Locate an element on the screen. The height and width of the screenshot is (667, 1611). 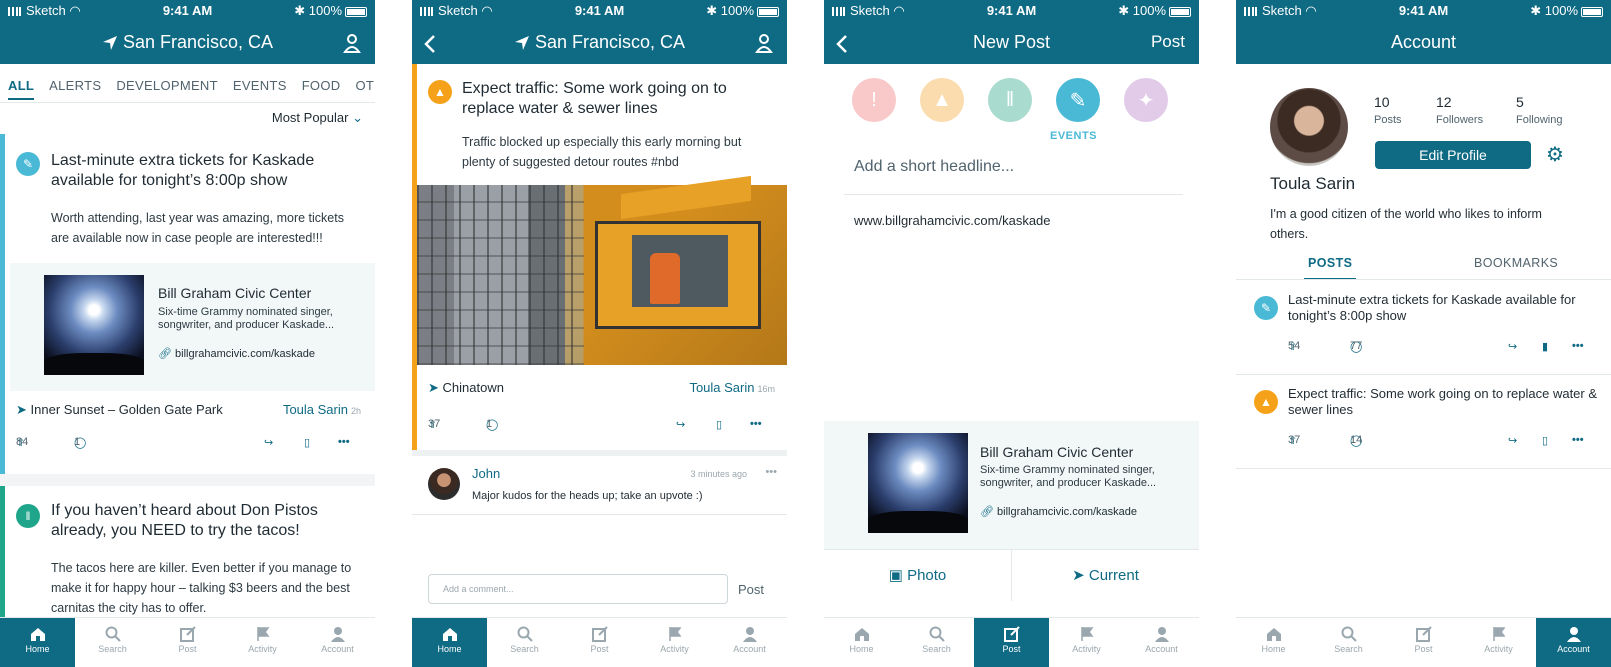
page-title: New Post is located at coordinates (1011, 42).